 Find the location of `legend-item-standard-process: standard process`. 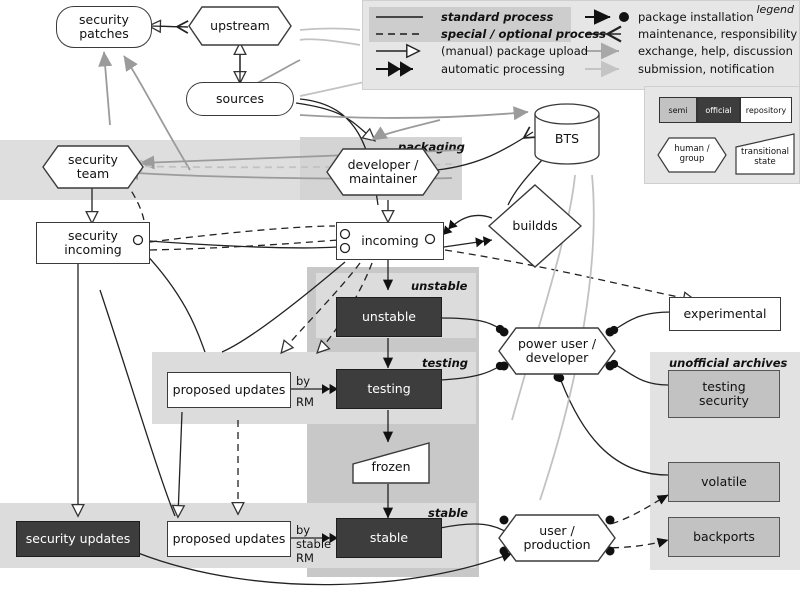

legend-item-standard-process: standard process is located at coordinates (497, 17).